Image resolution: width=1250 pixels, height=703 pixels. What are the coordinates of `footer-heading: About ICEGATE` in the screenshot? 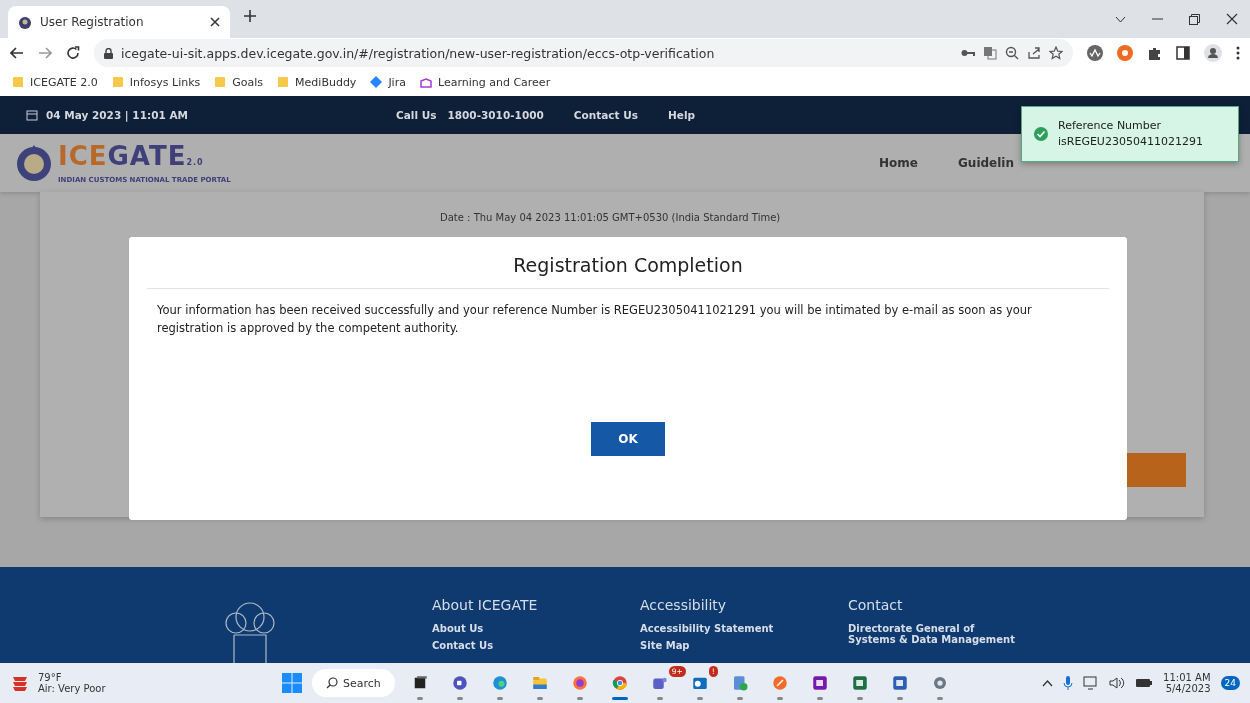 It's located at (485, 605).